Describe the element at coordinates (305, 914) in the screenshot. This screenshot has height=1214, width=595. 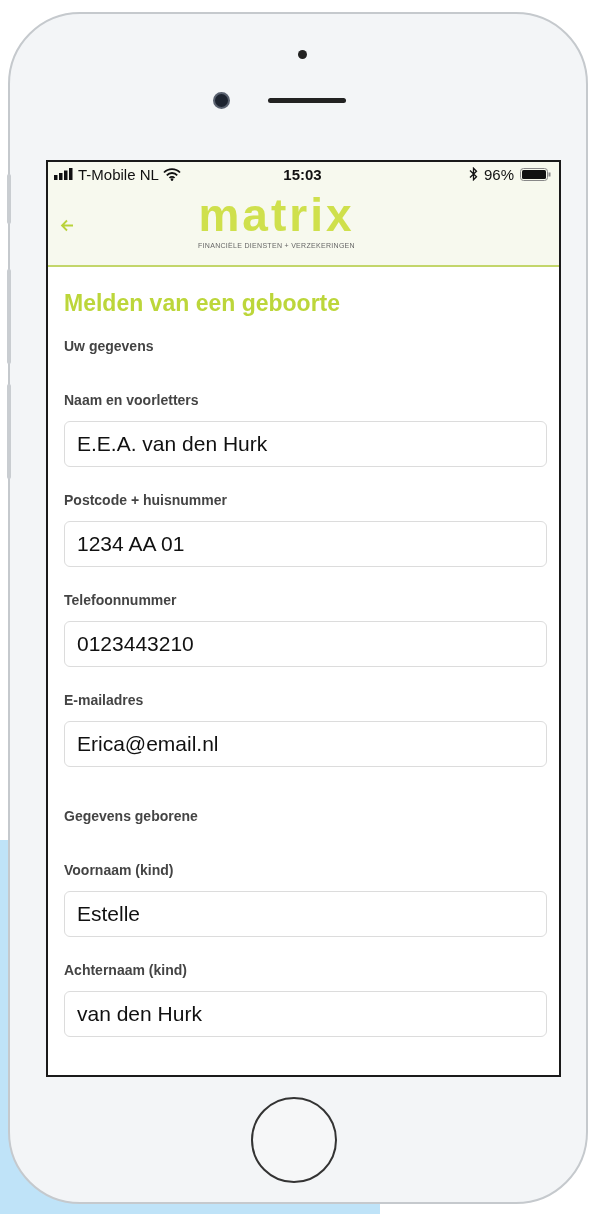
I see `input-field: Estelle` at that location.